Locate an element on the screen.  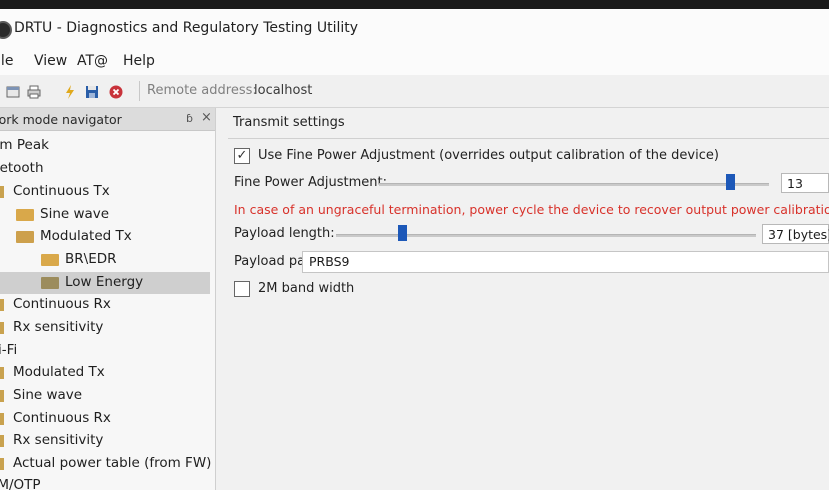
tree-item-actual-power-table: Actual power table (from FW) is located at coordinates (107, 464).